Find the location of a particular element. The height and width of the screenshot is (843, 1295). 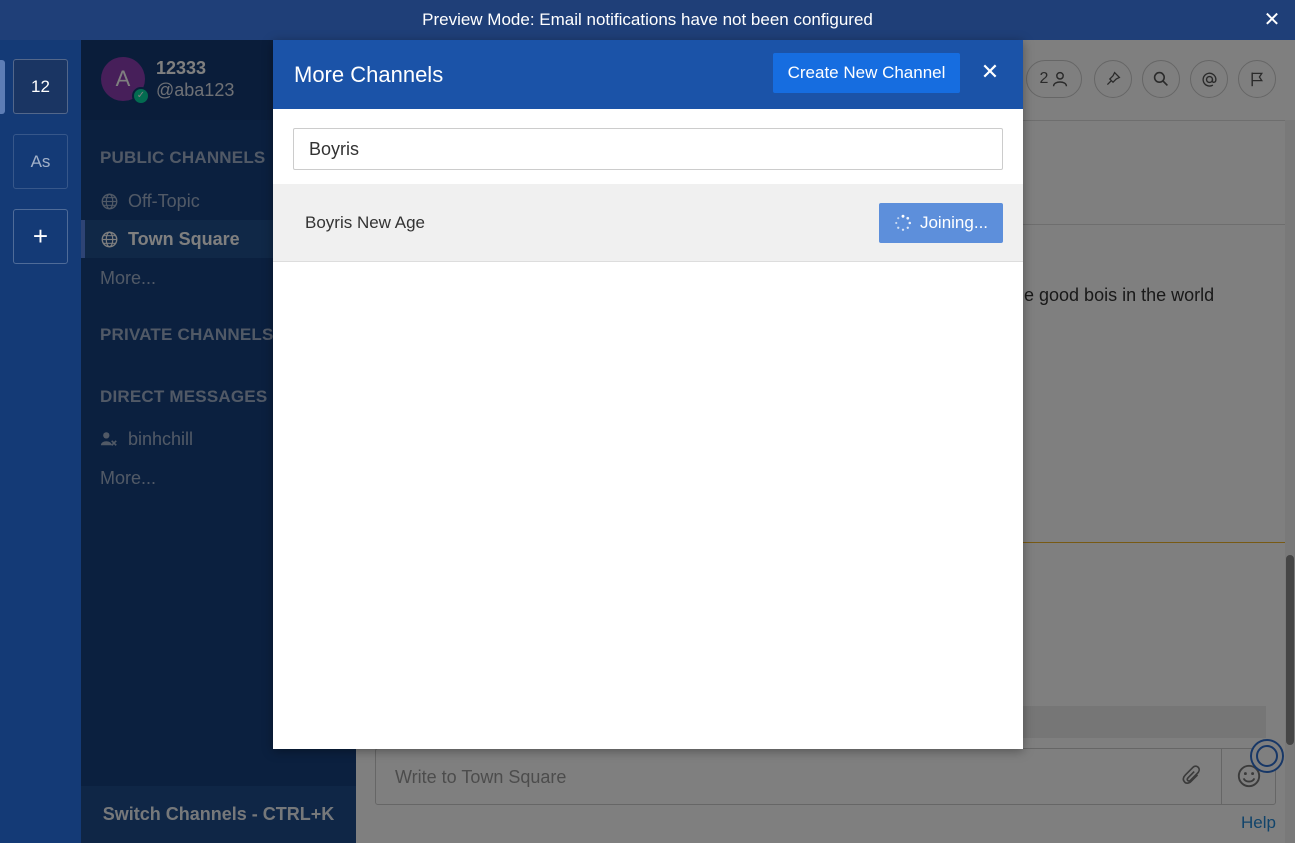

search-value: Boyris is located at coordinates (334, 148).